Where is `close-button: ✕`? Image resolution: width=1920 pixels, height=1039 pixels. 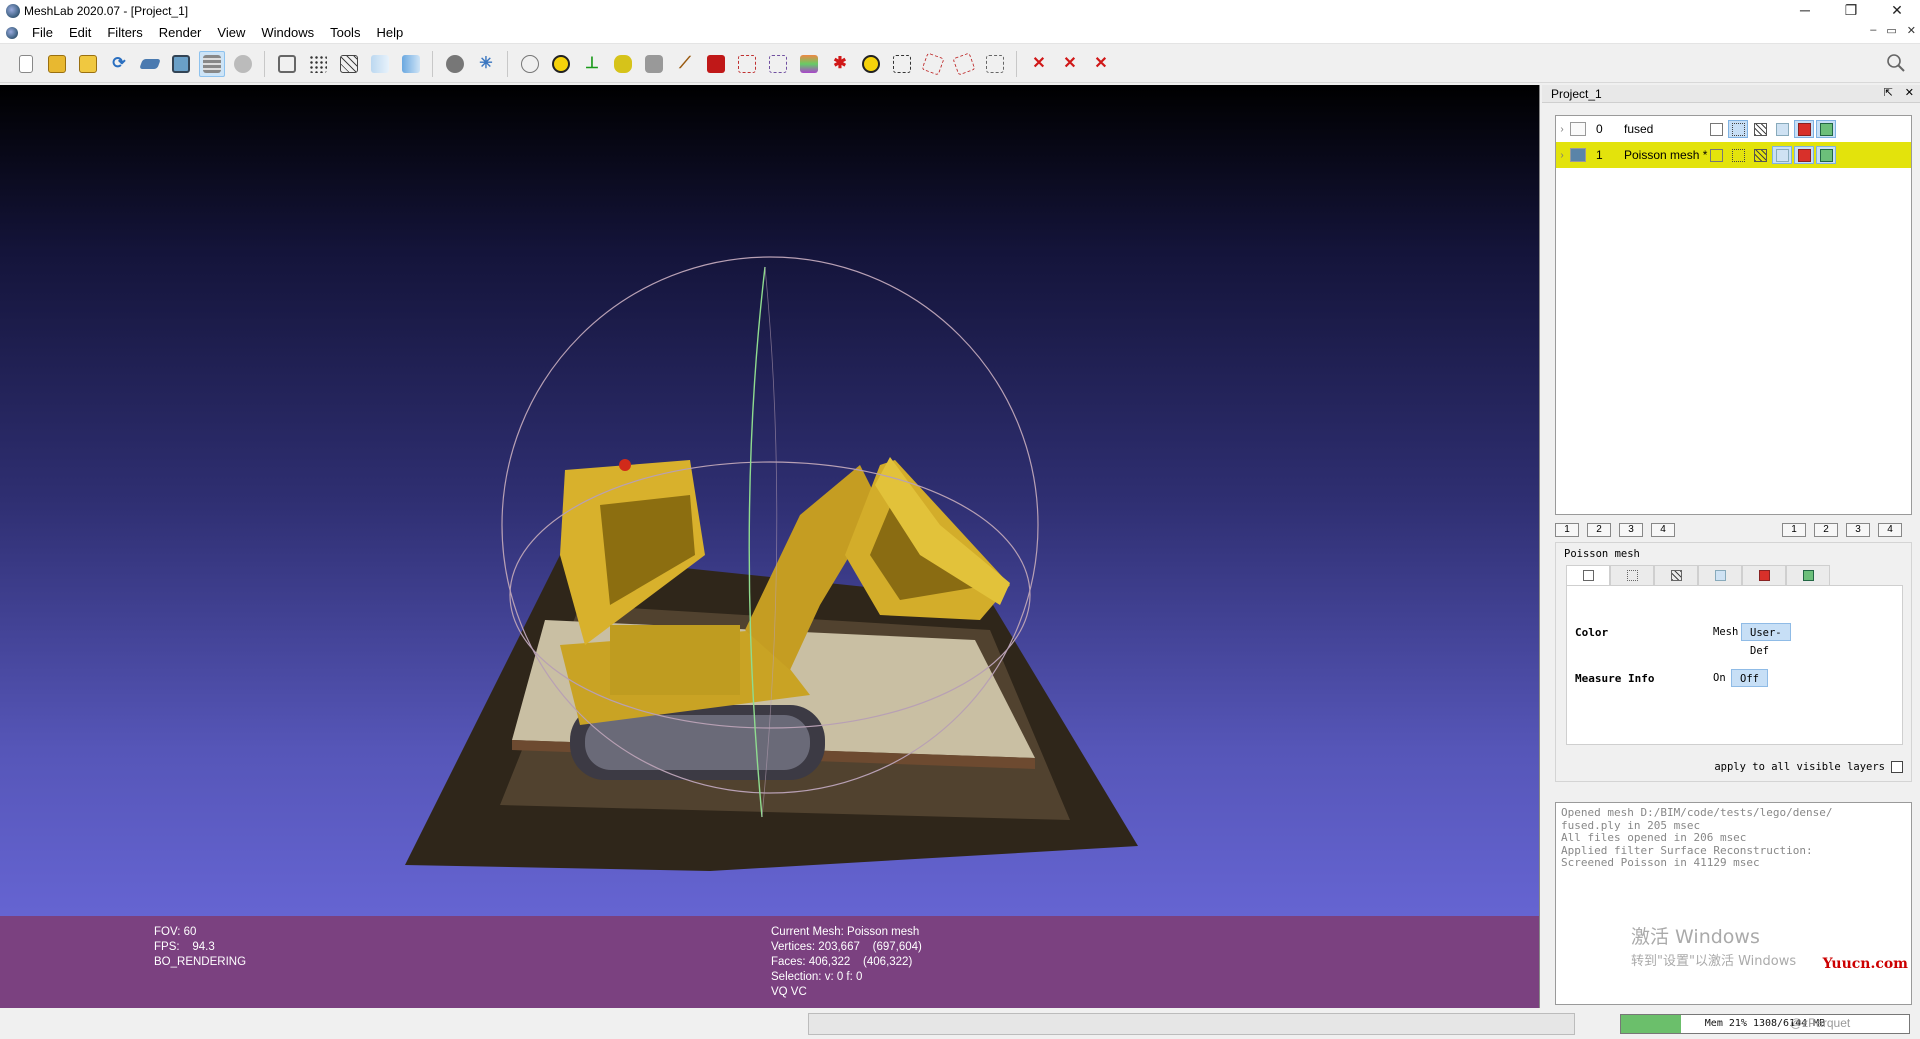
close-button: ✕ is located at coordinates (1897, 11).